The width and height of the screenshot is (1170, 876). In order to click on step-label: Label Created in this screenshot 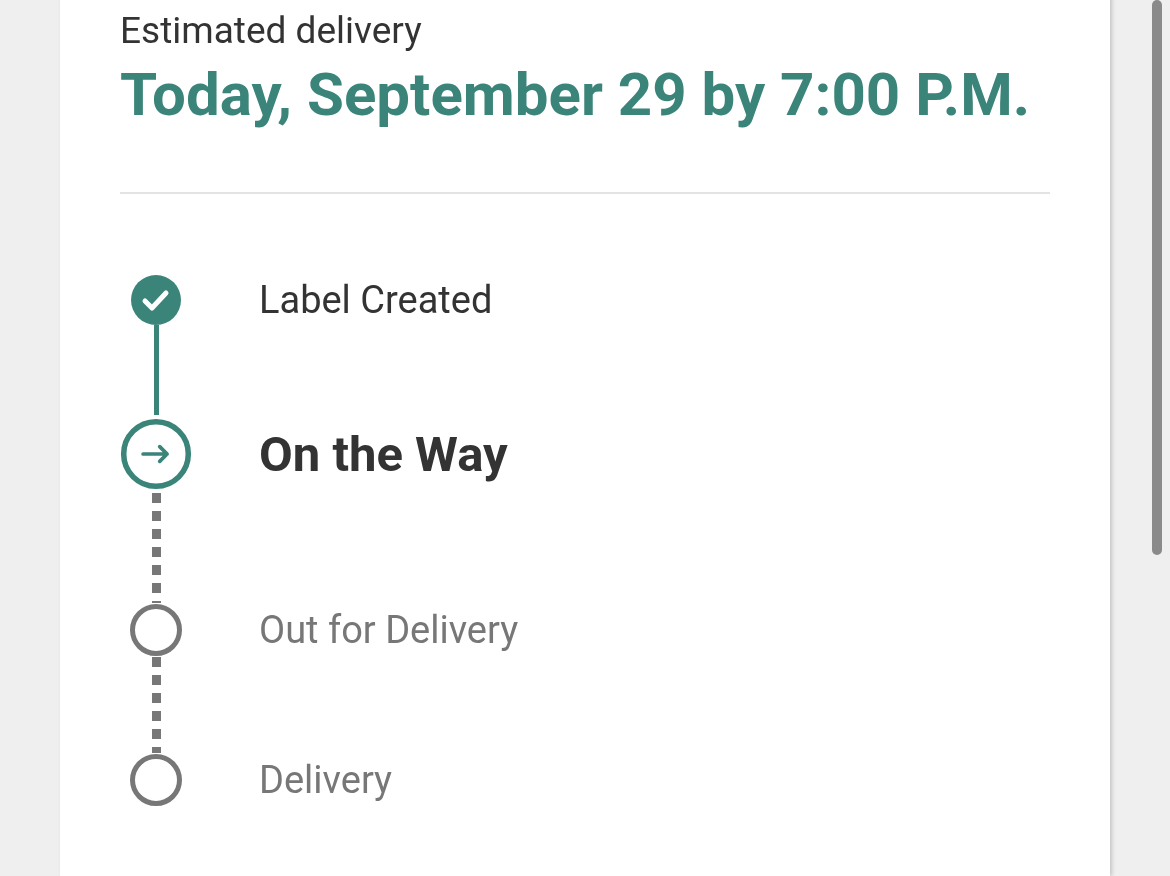, I will do `click(376, 300)`.